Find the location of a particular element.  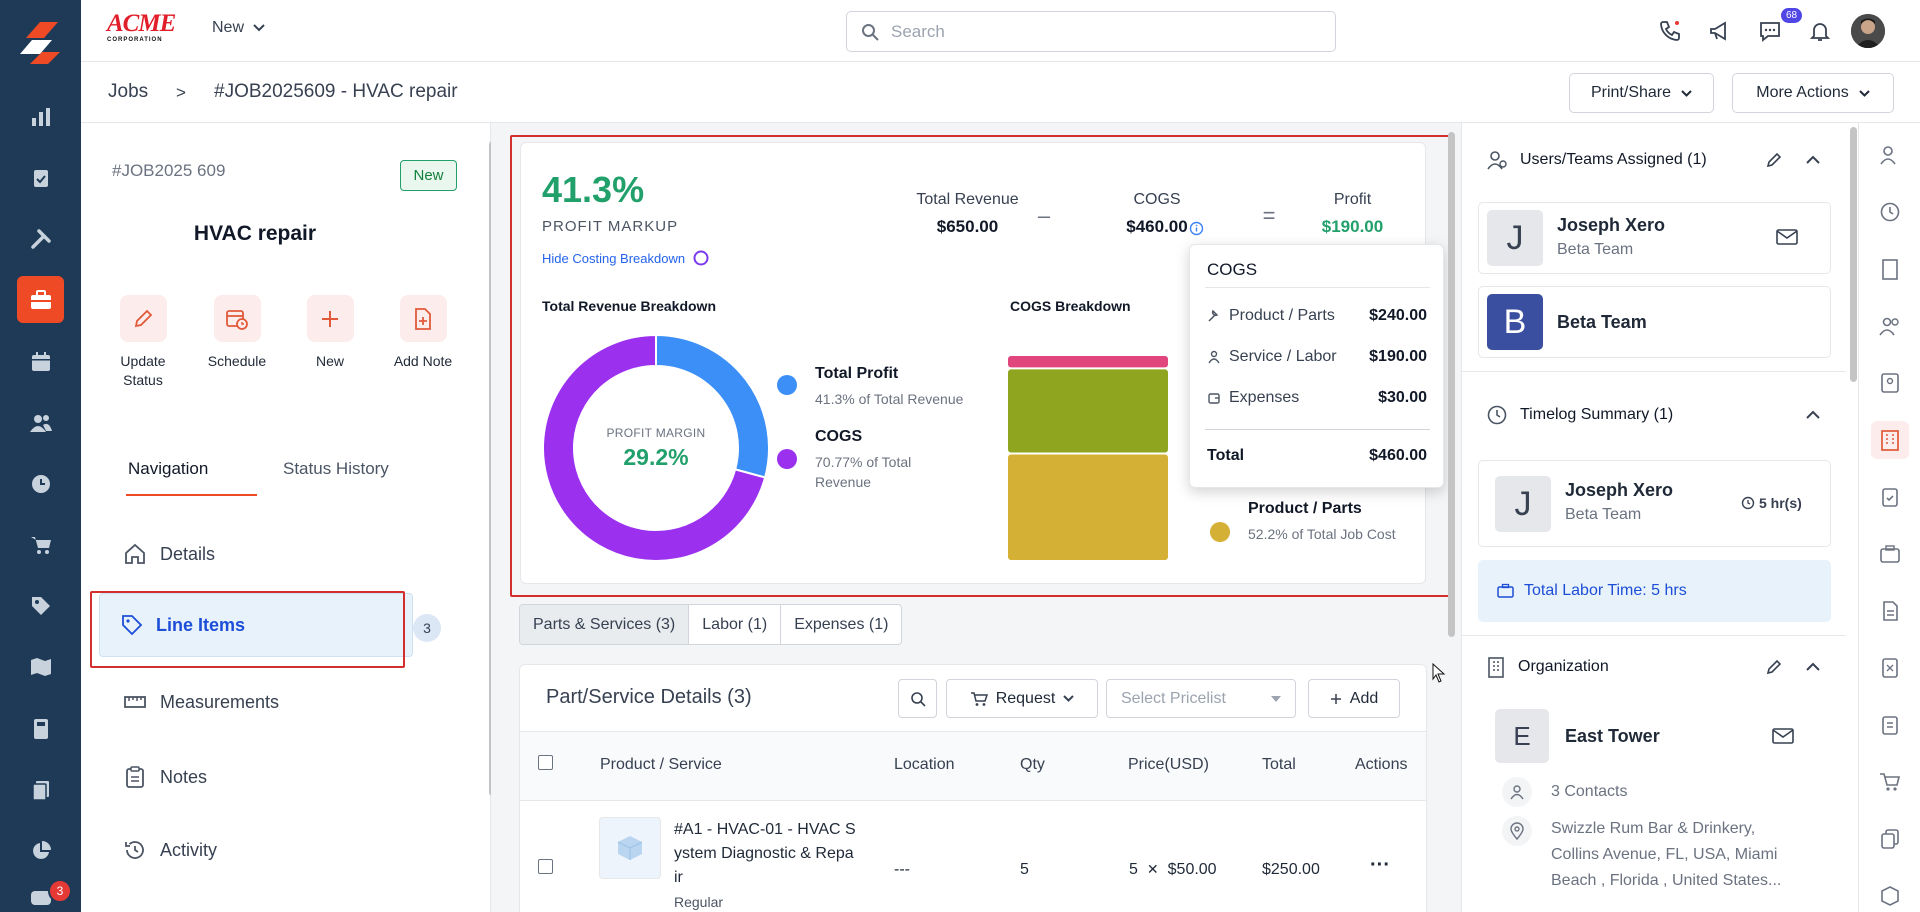

print-share-button: Print/Share is located at coordinates (1641, 93).